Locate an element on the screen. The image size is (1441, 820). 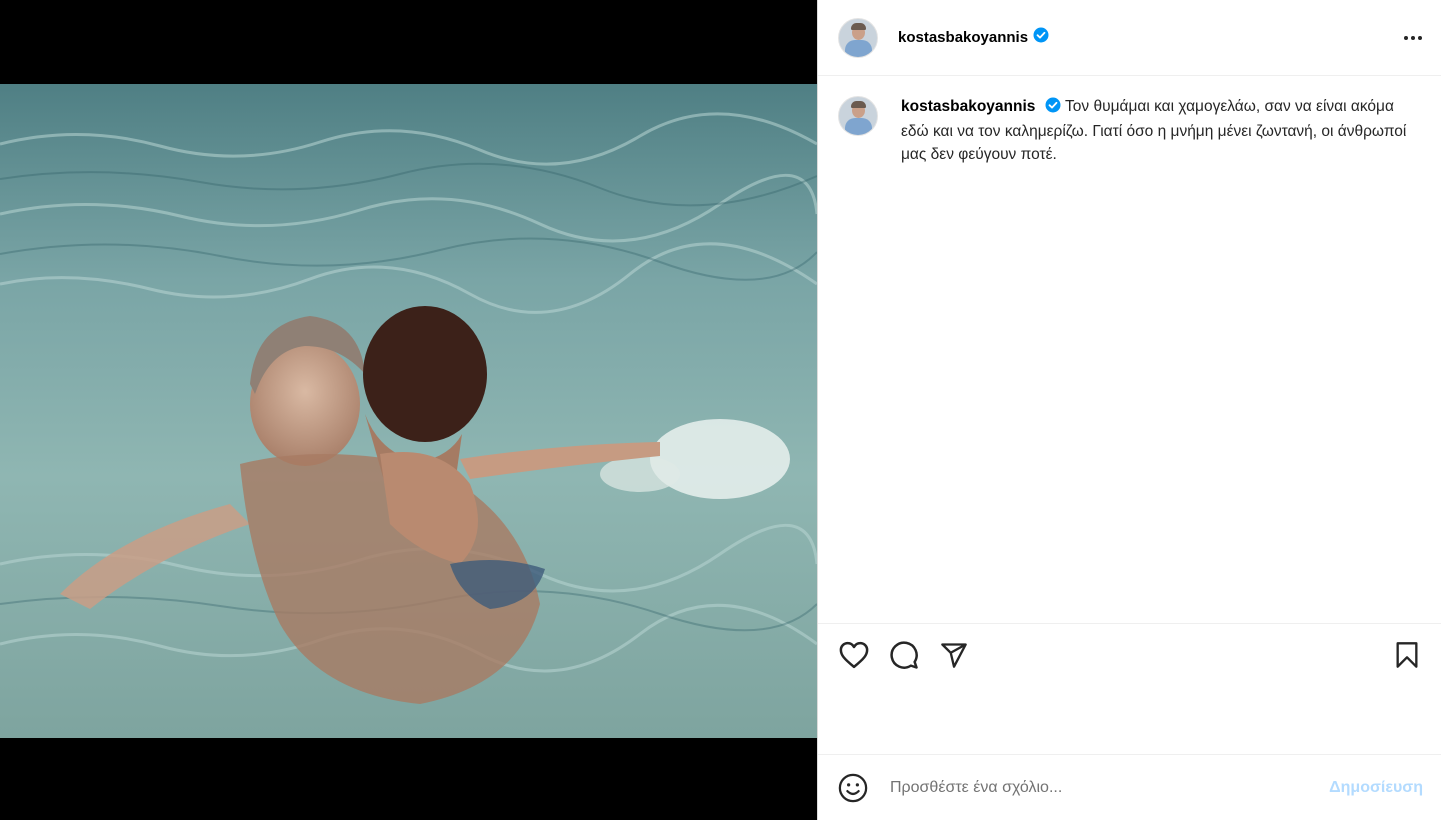
comment-icon is located at coordinates (904, 655).